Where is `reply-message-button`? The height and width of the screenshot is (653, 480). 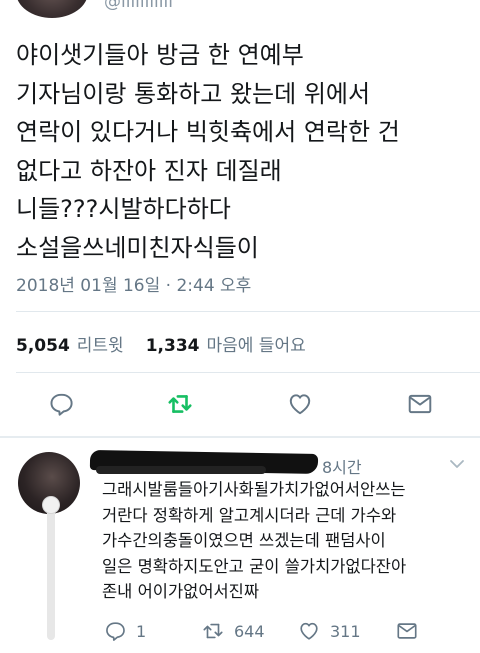
reply-message-button is located at coordinates (412, 631).